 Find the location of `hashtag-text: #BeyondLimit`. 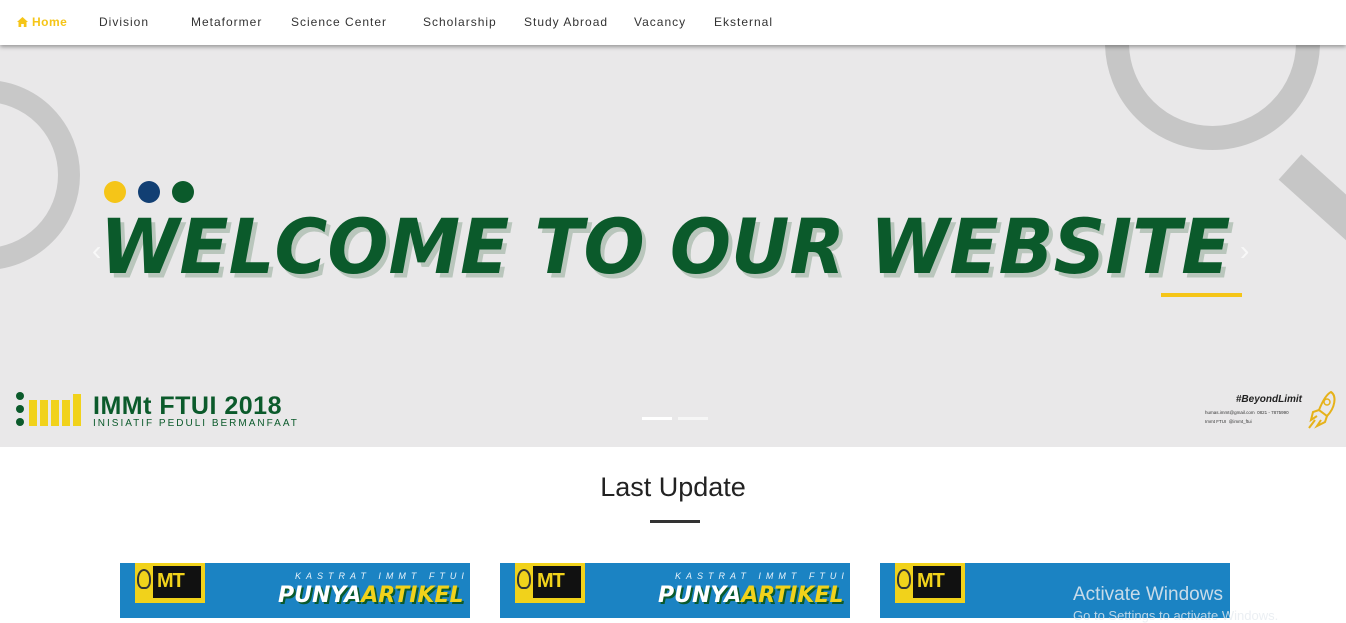

hashtag-text: #BeyondLimit is located at coordinates (1268, 399).